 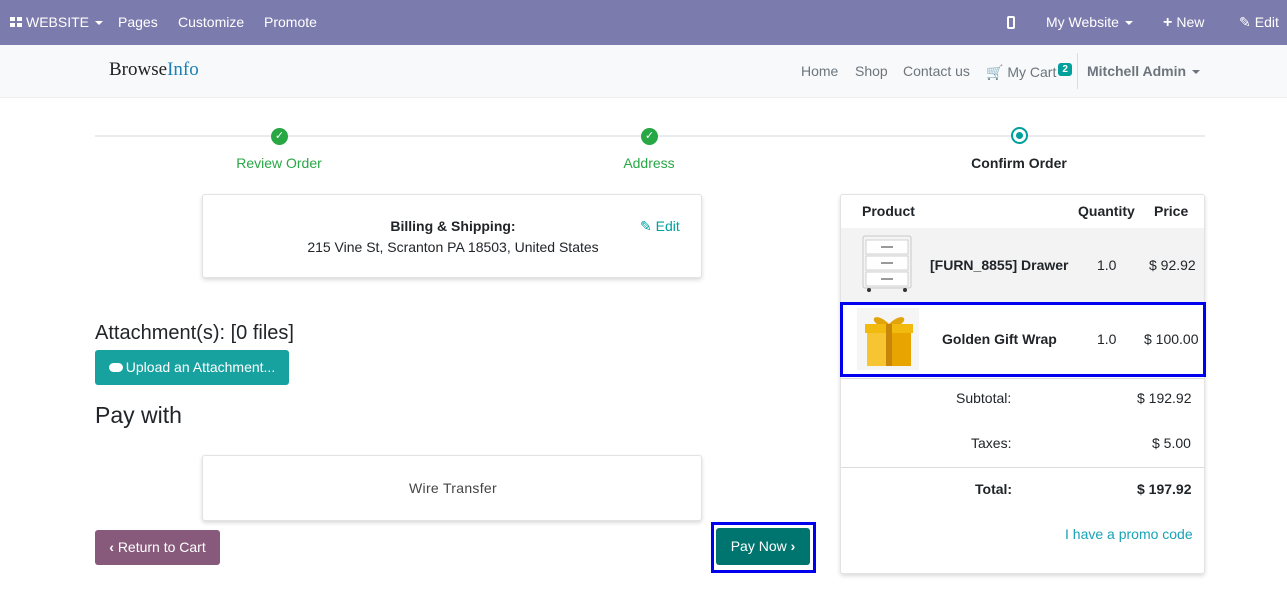 I want to click on nav-divider, so click(x=1077, y=71).